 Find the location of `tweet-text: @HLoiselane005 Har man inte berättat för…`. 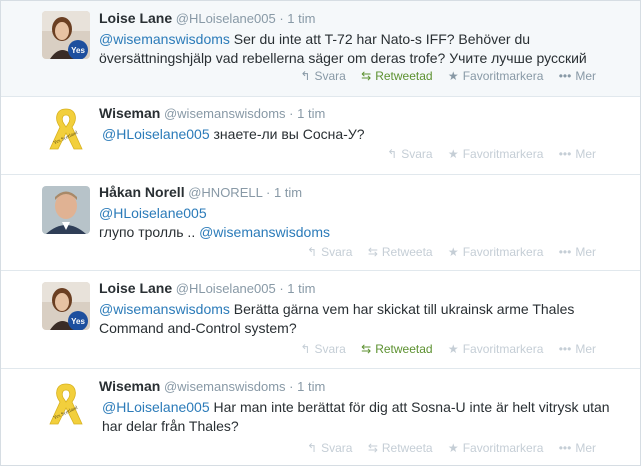

tweet-text: @HLoiselane005 Har man inte berättat för… is located at coordinates (367, 417).